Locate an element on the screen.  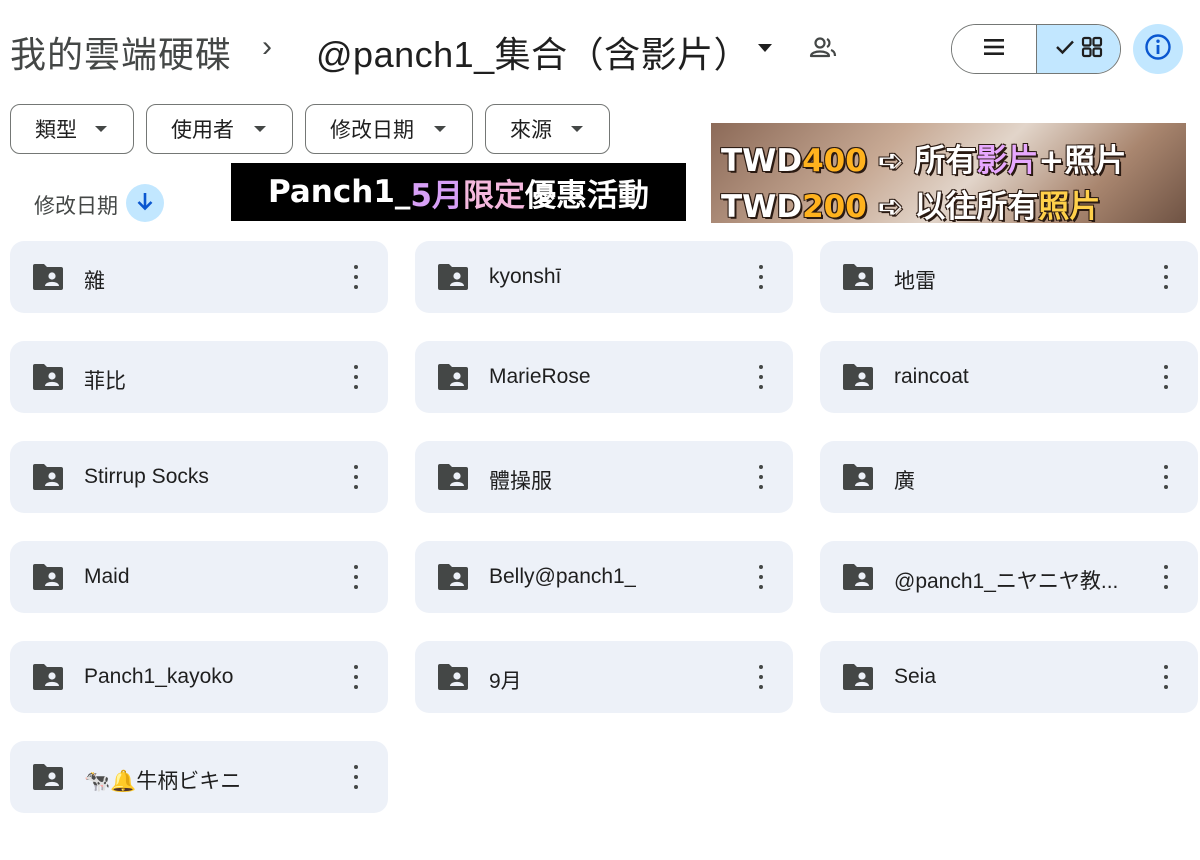
price-text-highlight: 影片 is located at coordinates (1007, 161).